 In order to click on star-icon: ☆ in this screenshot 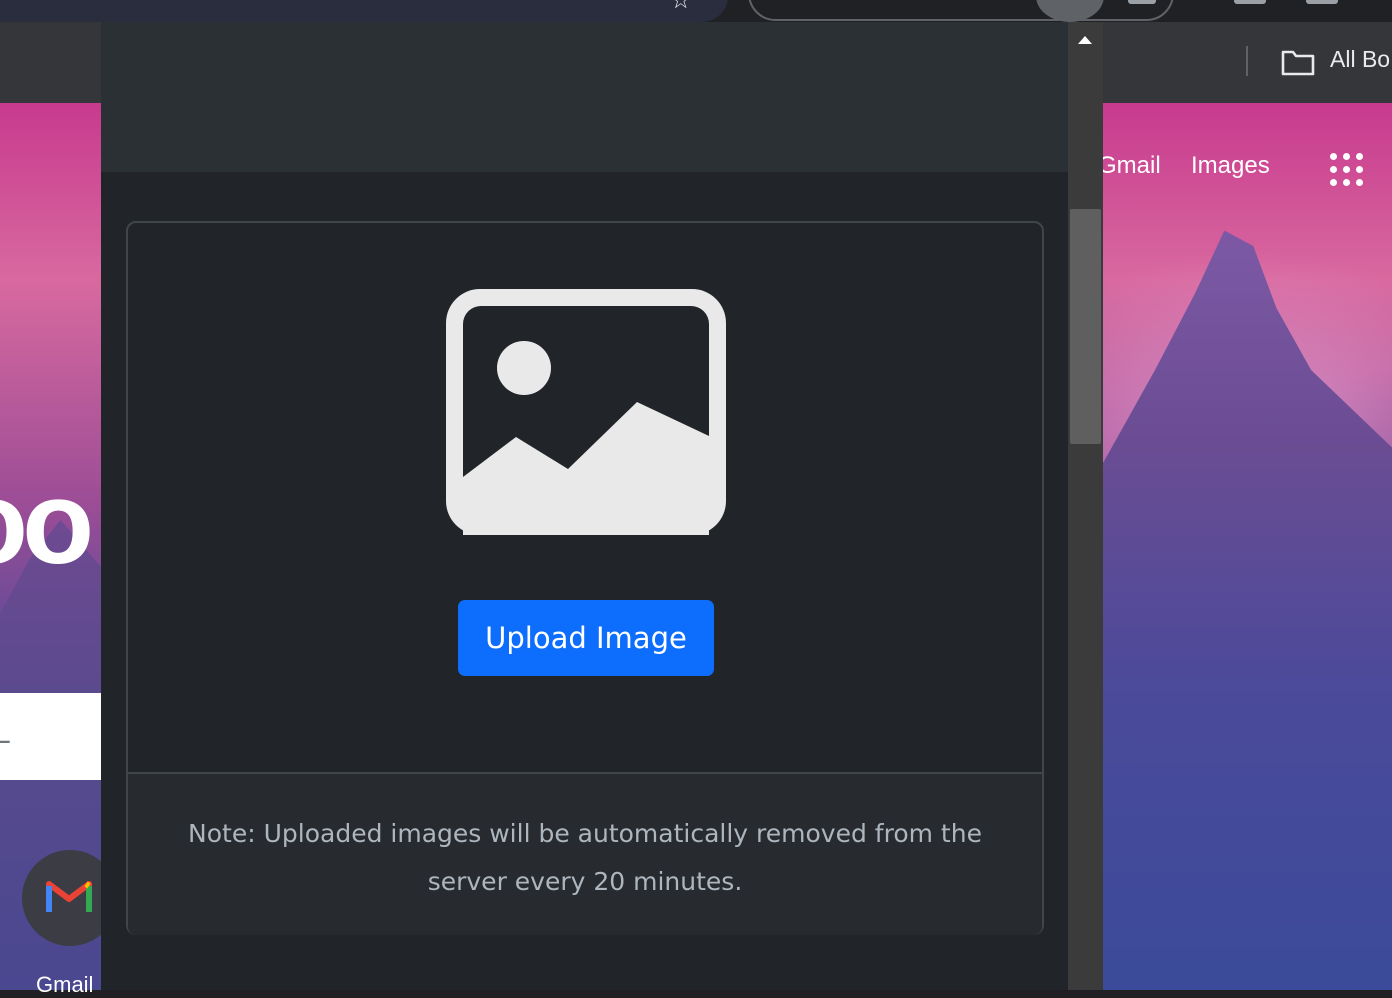, I will do `click(681, 7)`.